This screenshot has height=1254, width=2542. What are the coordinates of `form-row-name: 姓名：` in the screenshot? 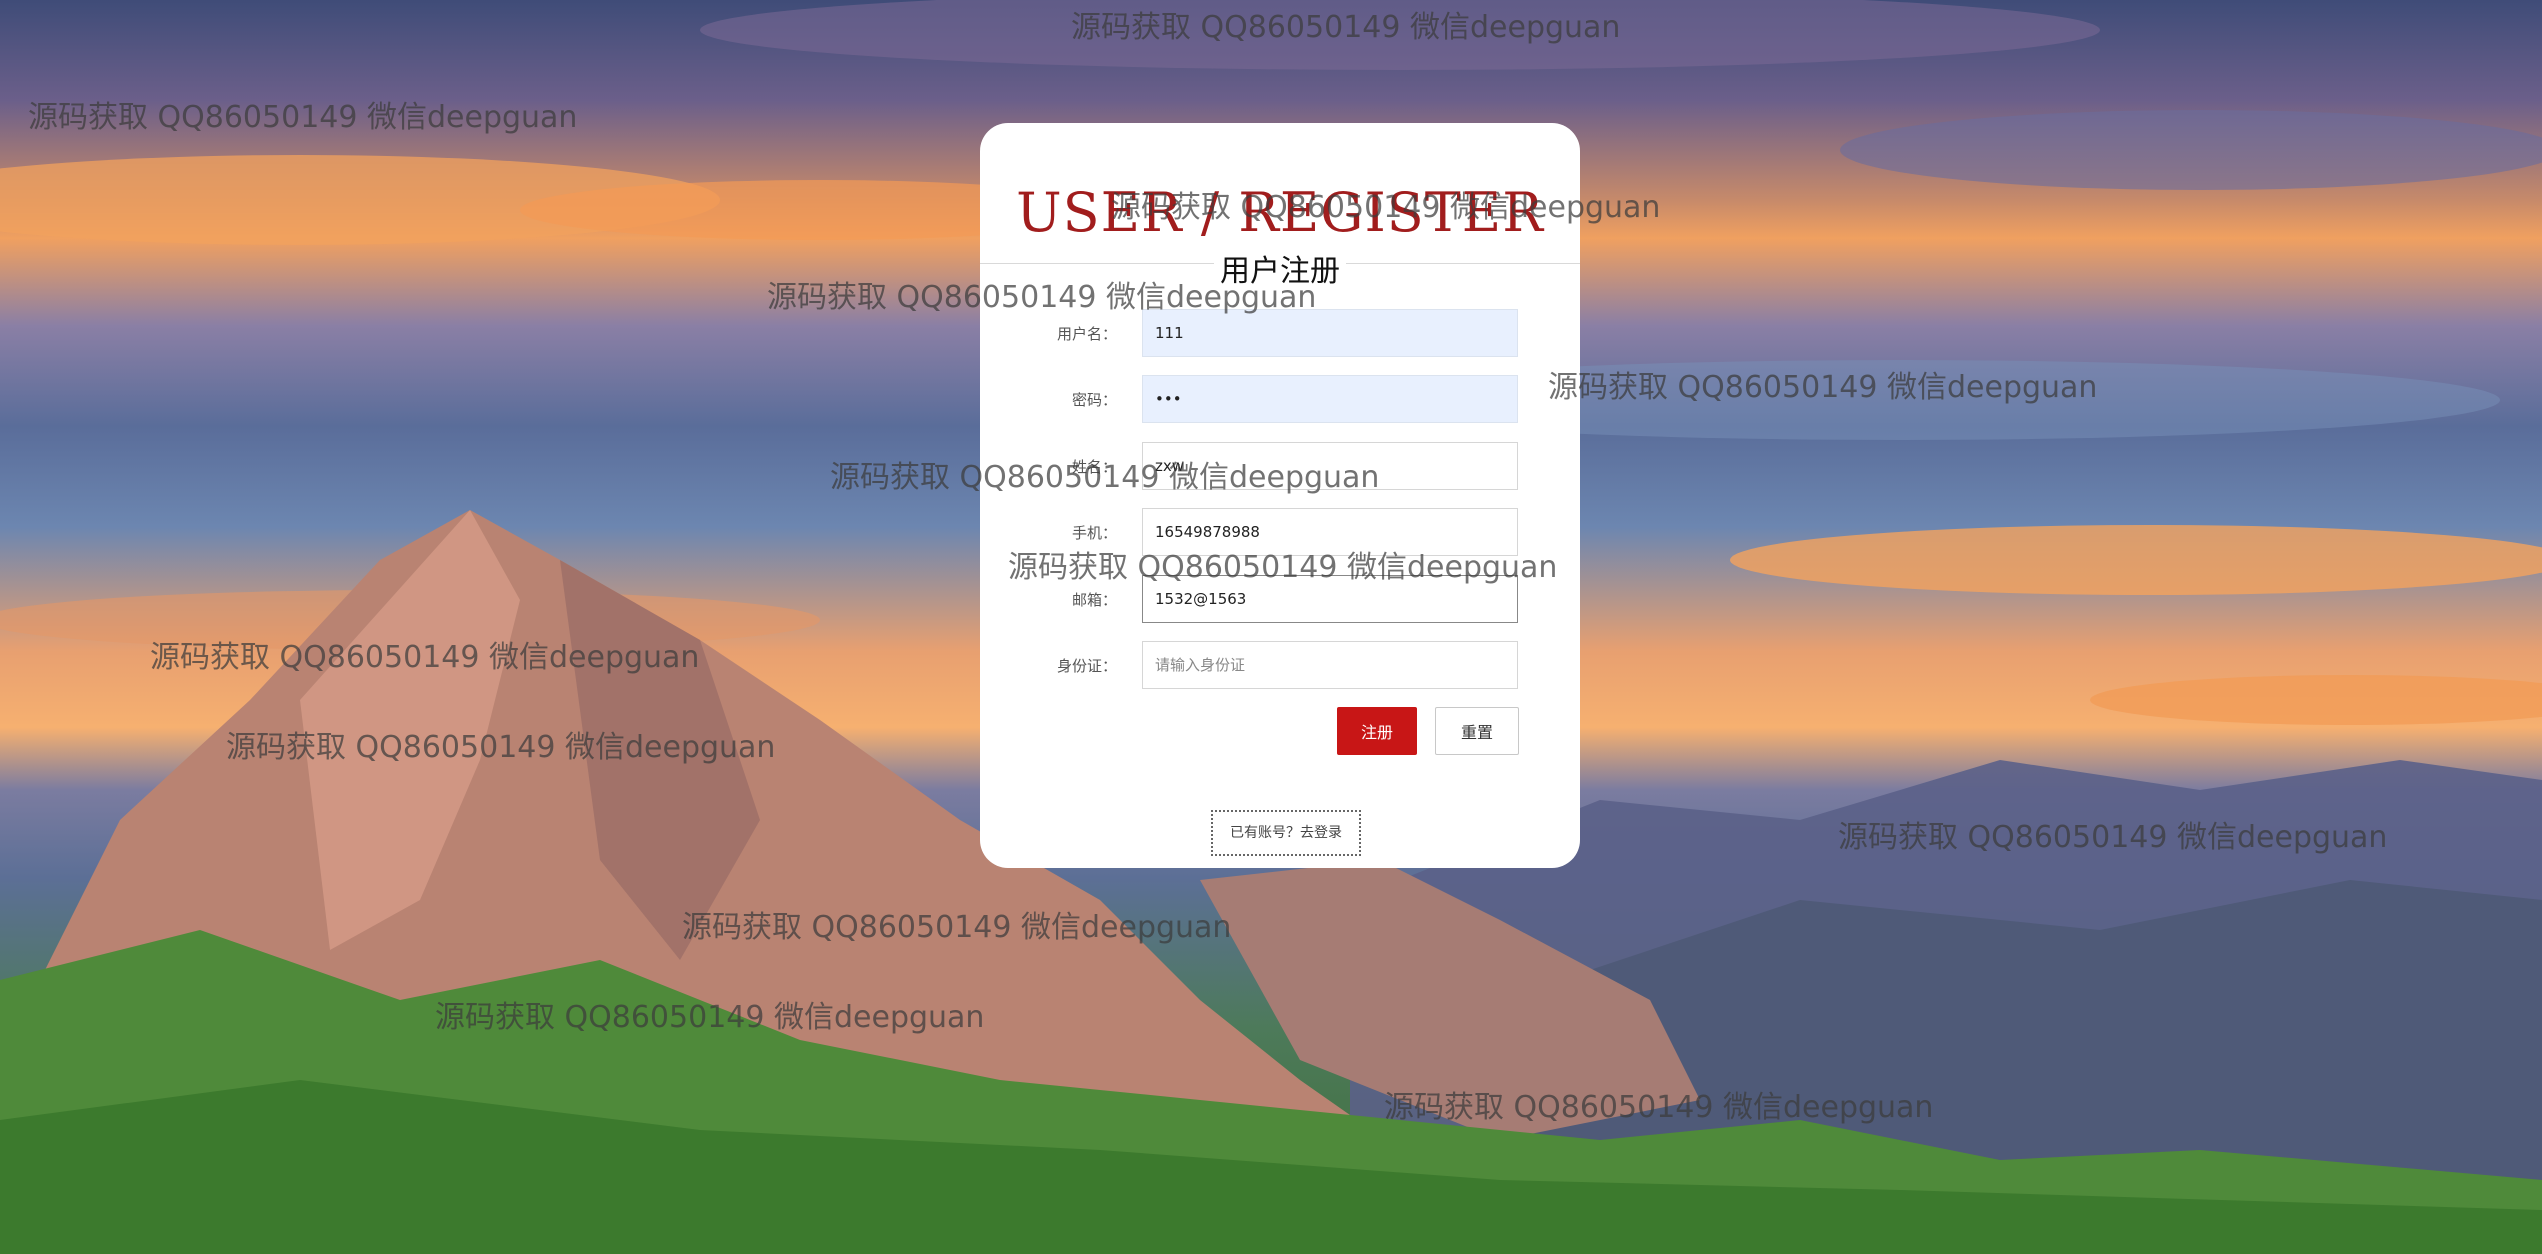 It's located at (1280, 466).